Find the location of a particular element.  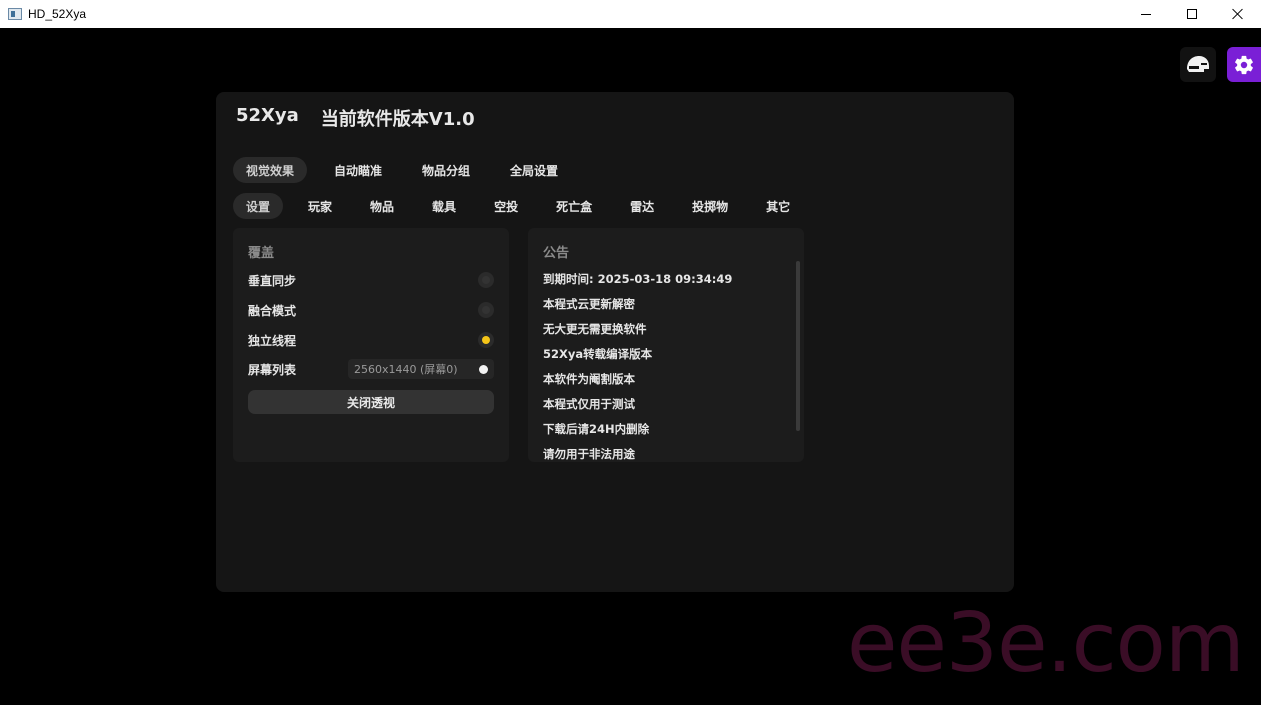

minimize-icon is located at coordinates (1146, 14).